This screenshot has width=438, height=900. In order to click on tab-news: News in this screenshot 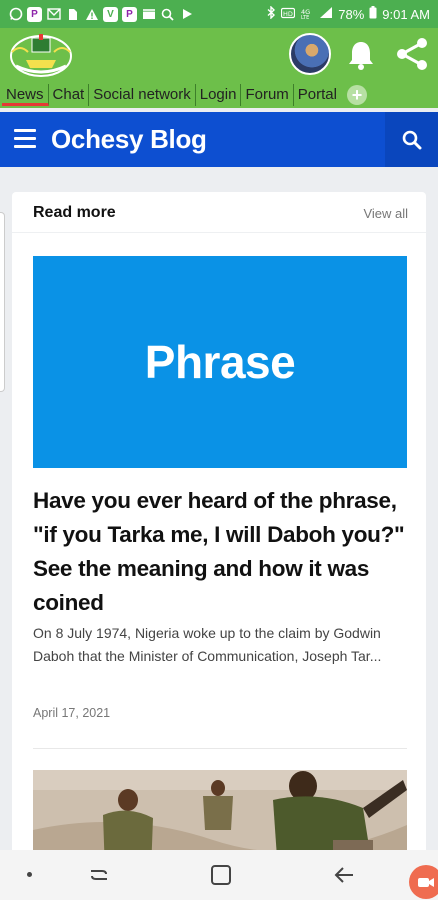, I will do `click(25, 95)`.